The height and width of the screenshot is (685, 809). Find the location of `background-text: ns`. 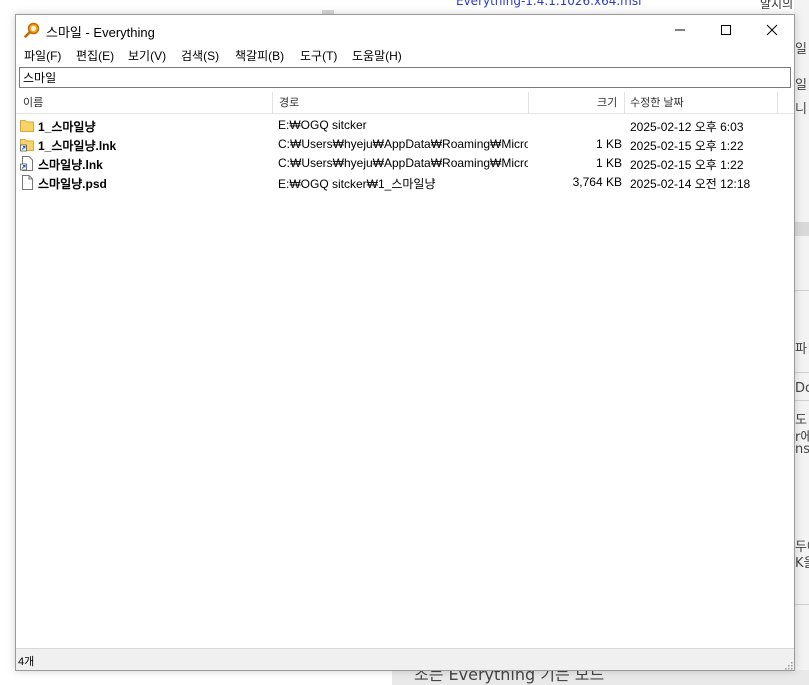

background-text: ns is located at coordinates (802, 449).